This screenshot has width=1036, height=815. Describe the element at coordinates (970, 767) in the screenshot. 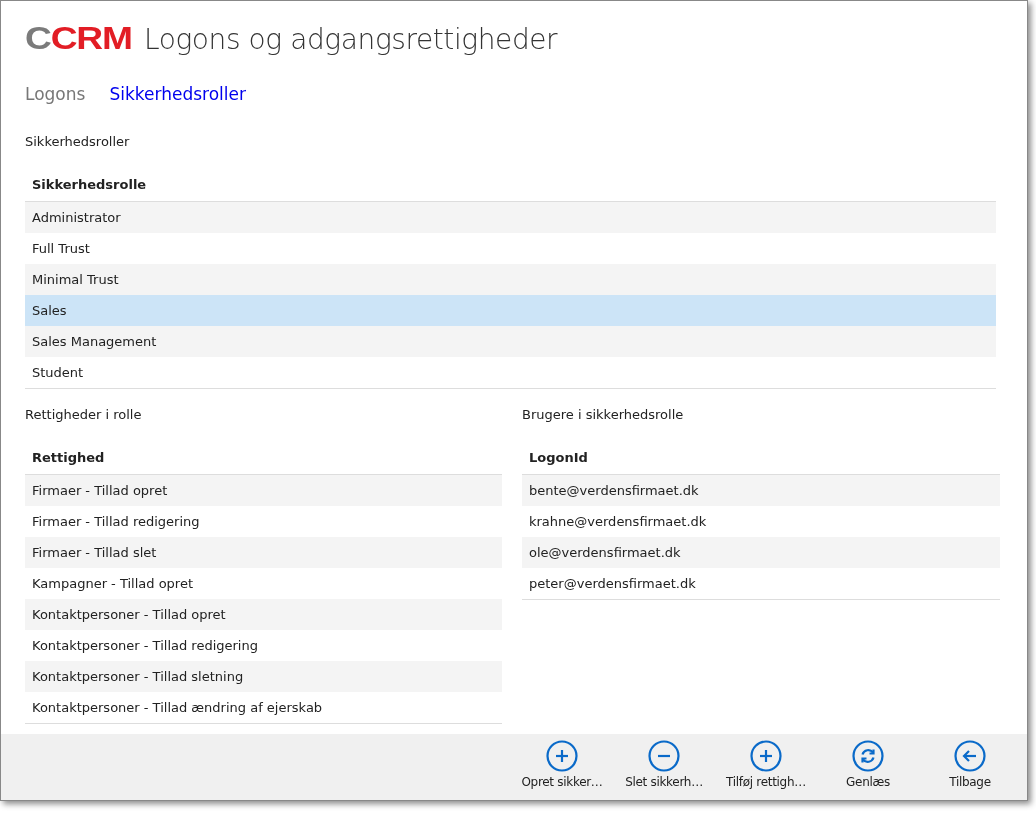

I see `toolbar-button: Tilbage` at that location.